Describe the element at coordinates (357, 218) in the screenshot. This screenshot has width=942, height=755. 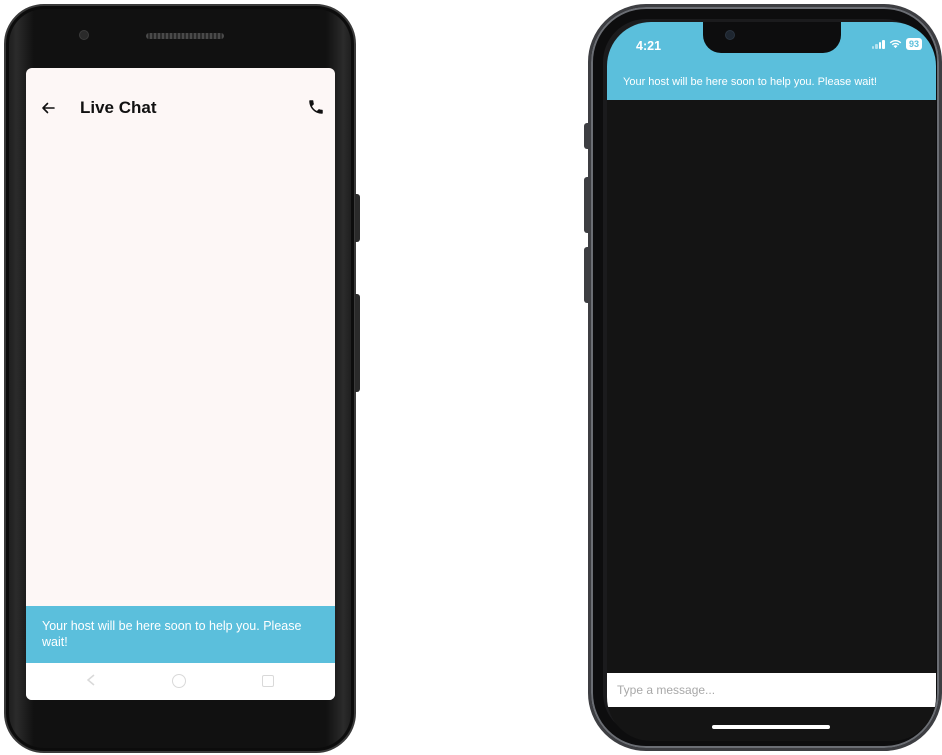
I see `volume-button` at that location.